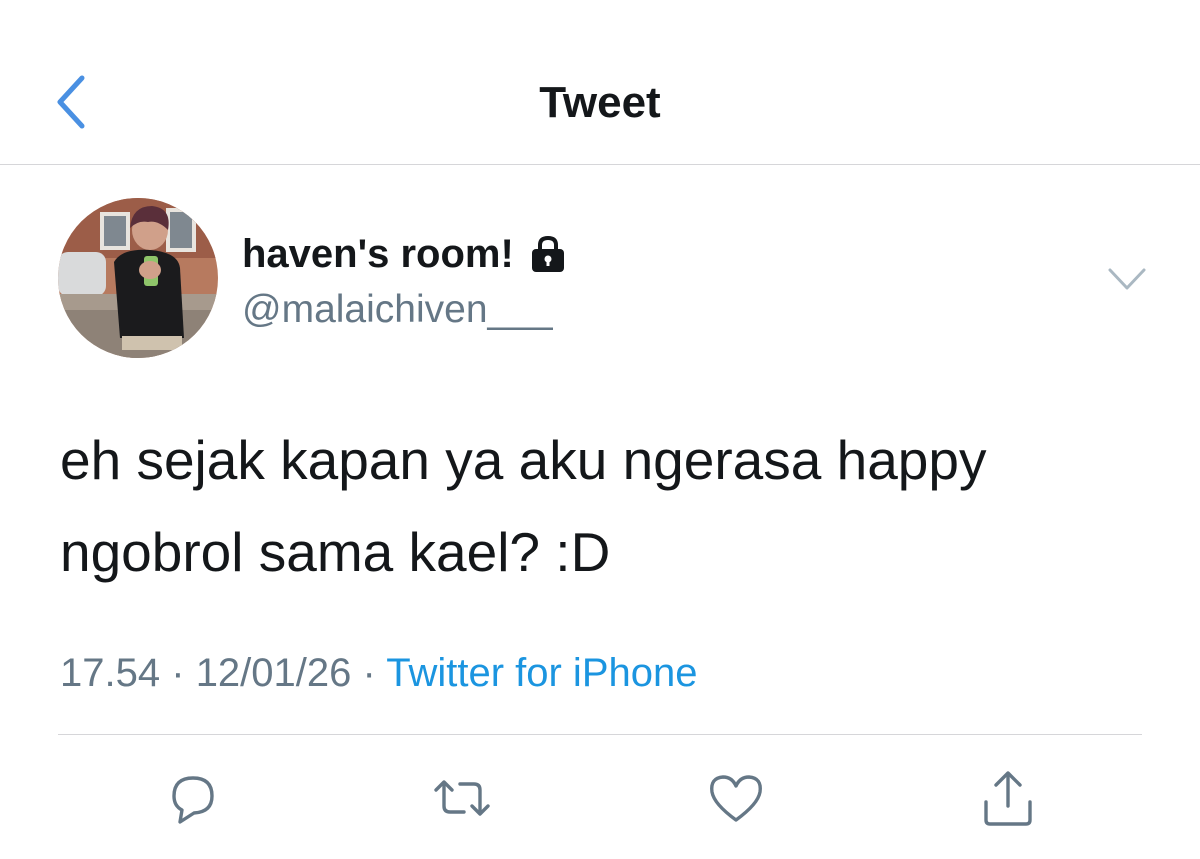  I want to click on heart-icon, so click(736, 798).